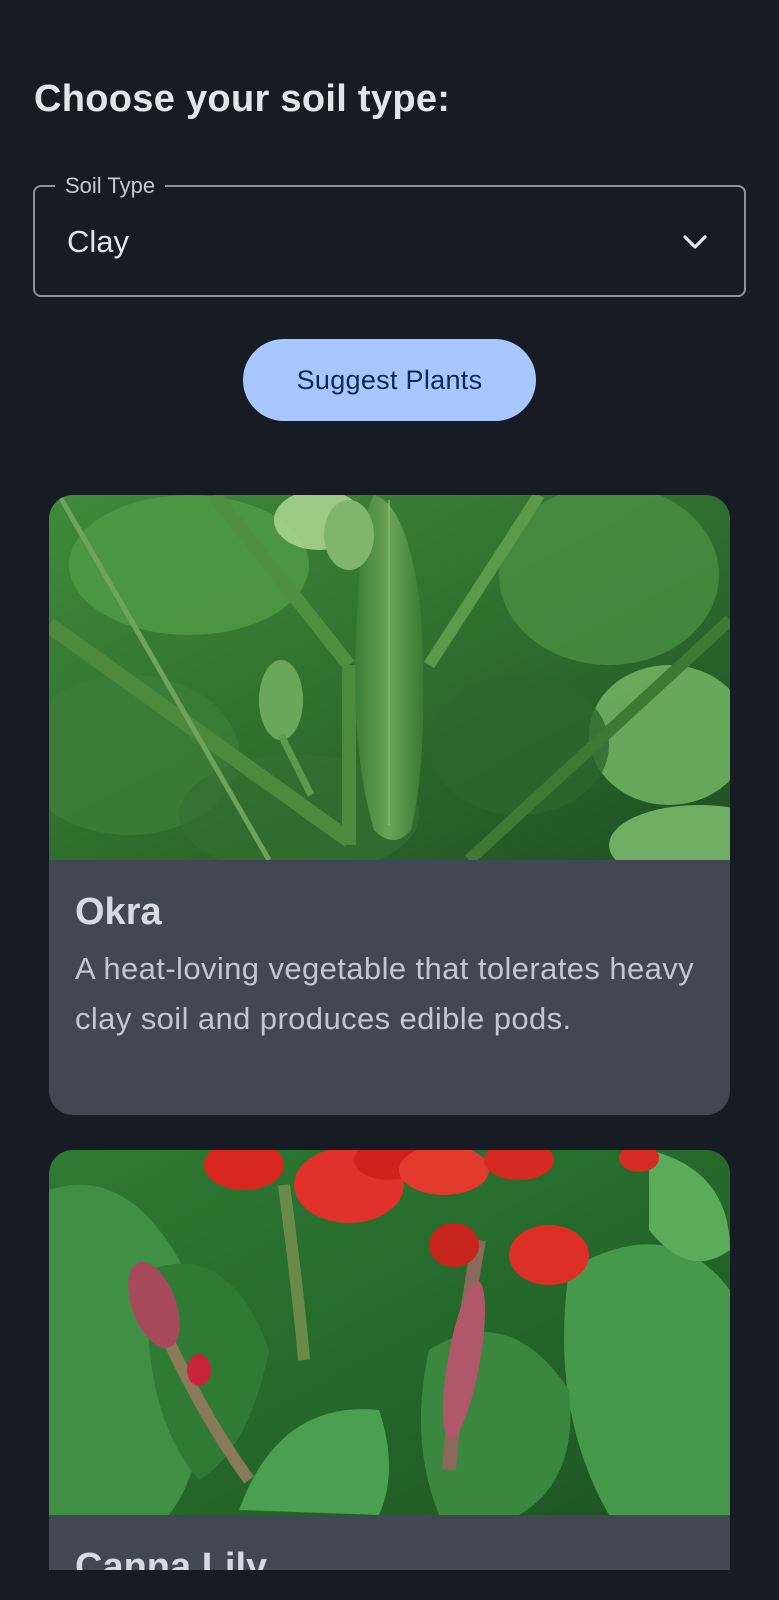  Describe the element at coordinates (98, 241) in the screenshot. I see `soil-type-selected-value: Clay` at that location.